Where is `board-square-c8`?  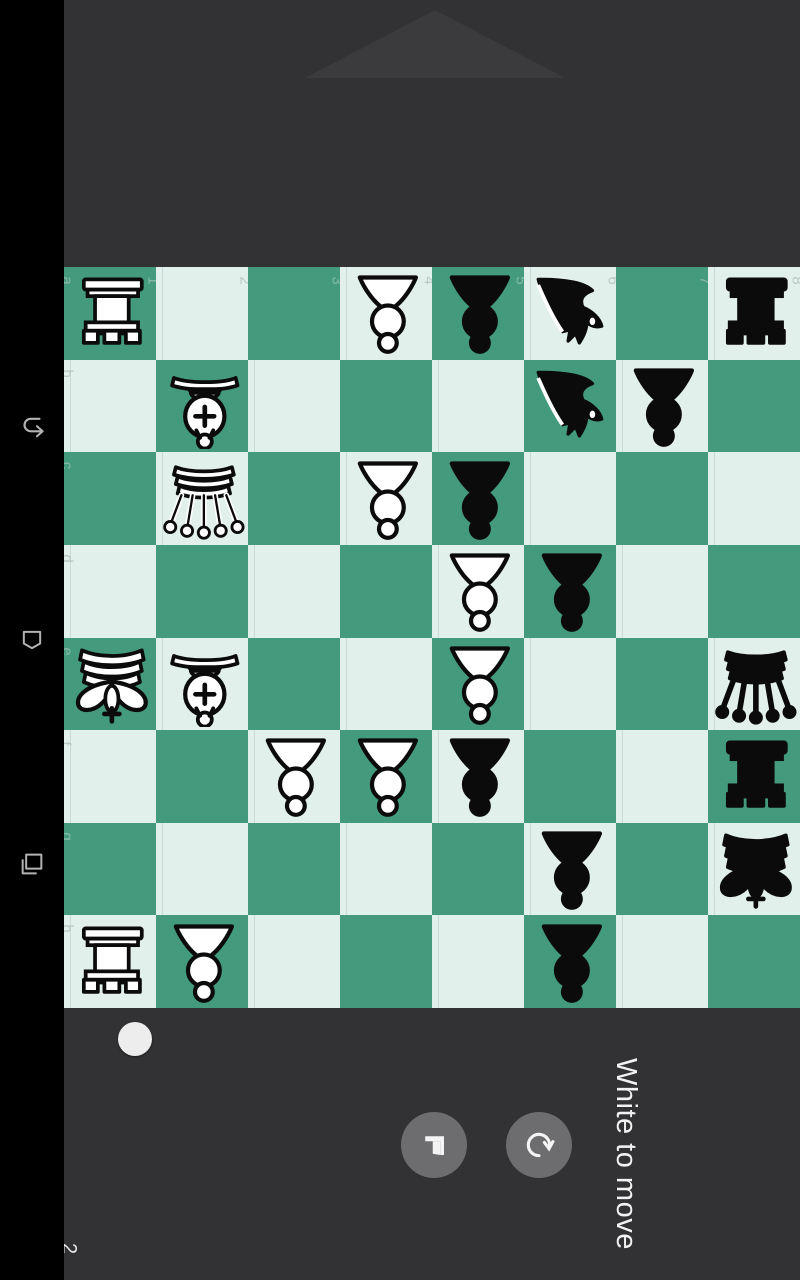 board-square-c8 is located at coordinates (754, 498).